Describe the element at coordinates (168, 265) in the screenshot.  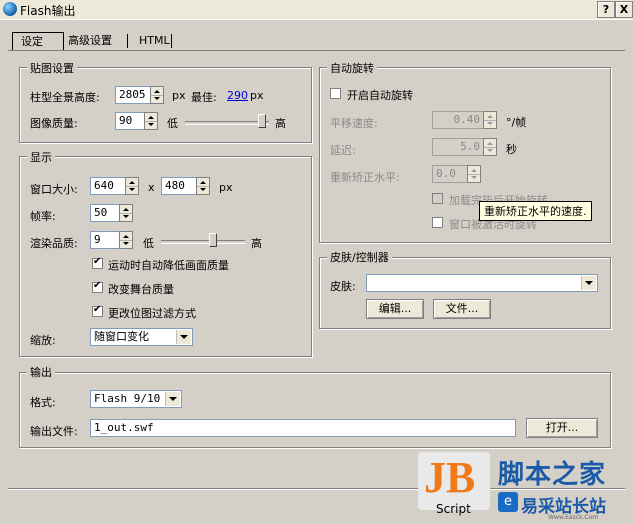
I see `auto-lower-quality-label: 运动时自动降低画面质量` at that location.